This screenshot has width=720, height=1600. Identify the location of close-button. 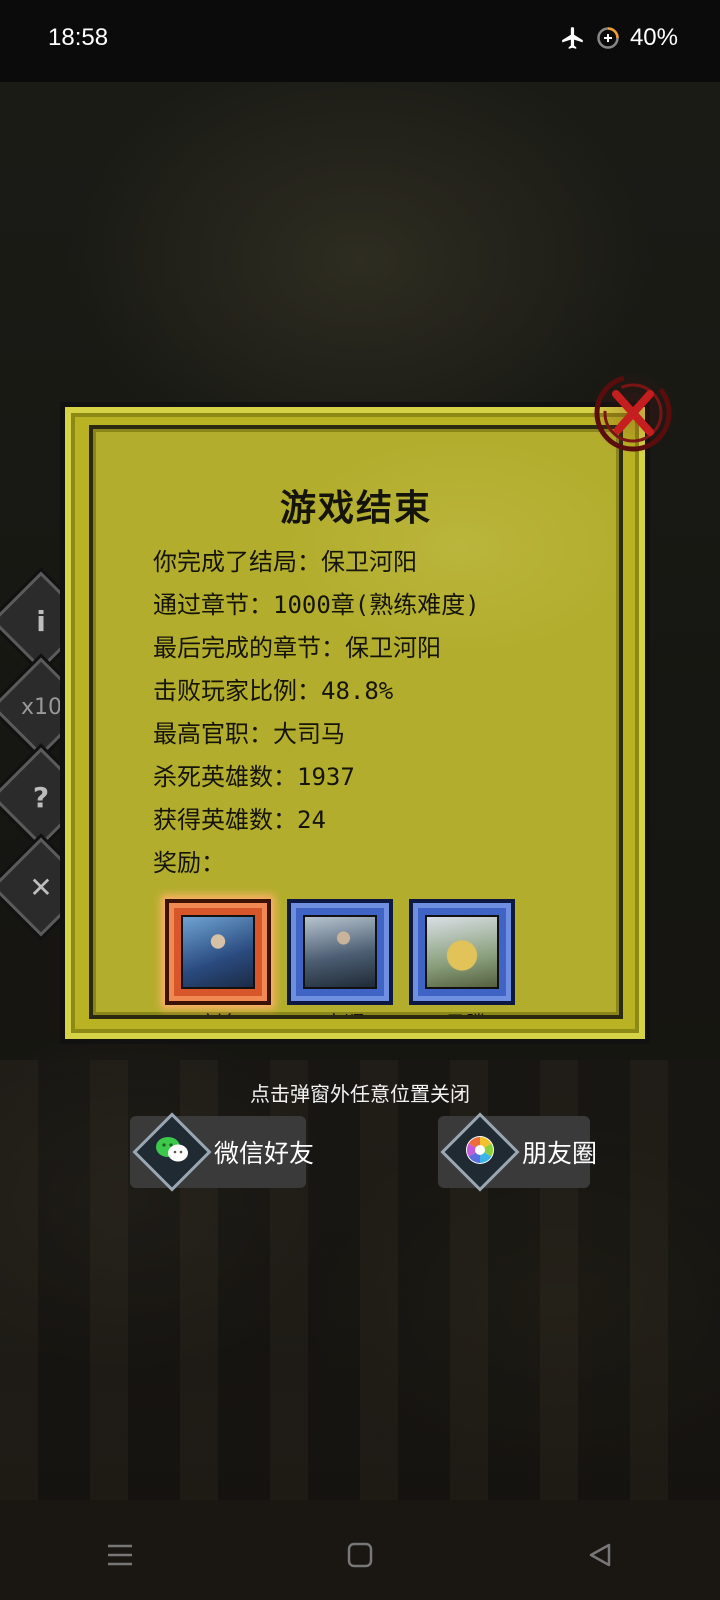
(633, 413).